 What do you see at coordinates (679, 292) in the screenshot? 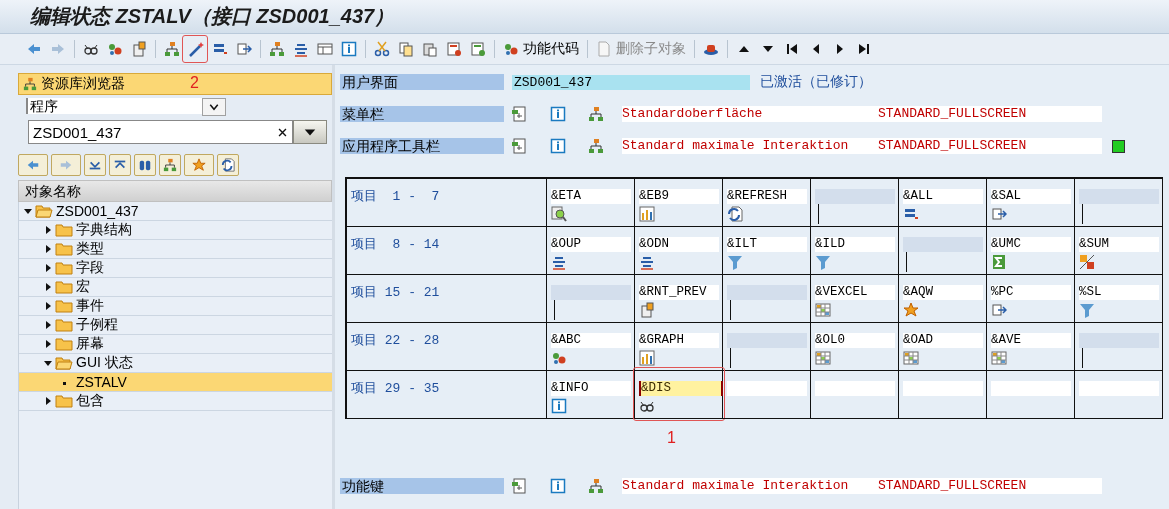
I see `function-code-field: &RNT_PREV` at bounding box center [679, 292].